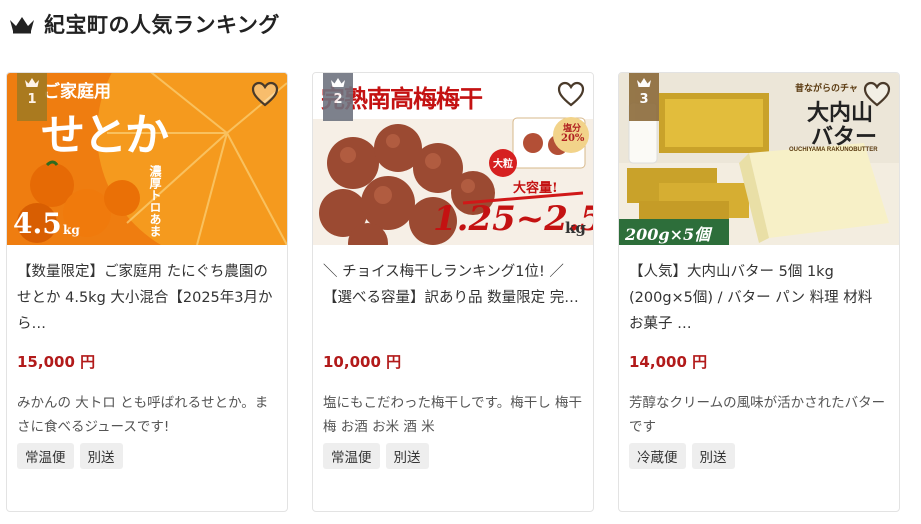 The image size is (921, 524). Describe the element at coordinates (37, 223) in the screenshot. I see `image-weight: 4.5` at that location.